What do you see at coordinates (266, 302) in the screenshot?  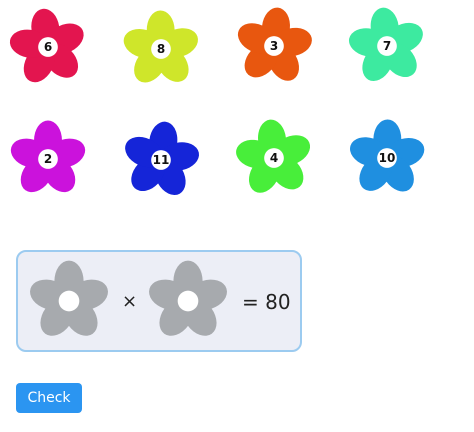 I see `equation-result: = 80` at bounding box center [266, 302].